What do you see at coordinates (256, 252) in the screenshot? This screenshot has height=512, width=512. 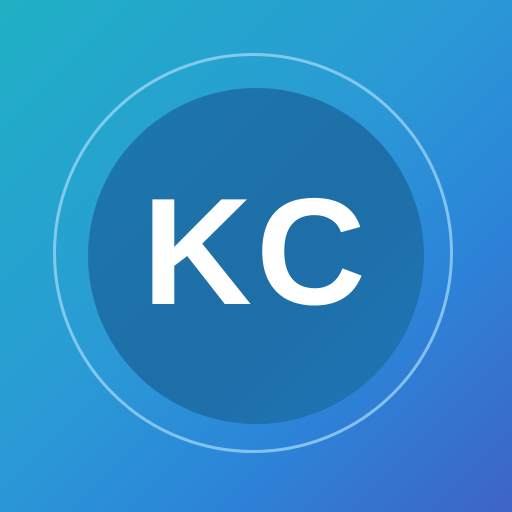 I see `logo-monogram: KC` at bounding box center [256, 252].